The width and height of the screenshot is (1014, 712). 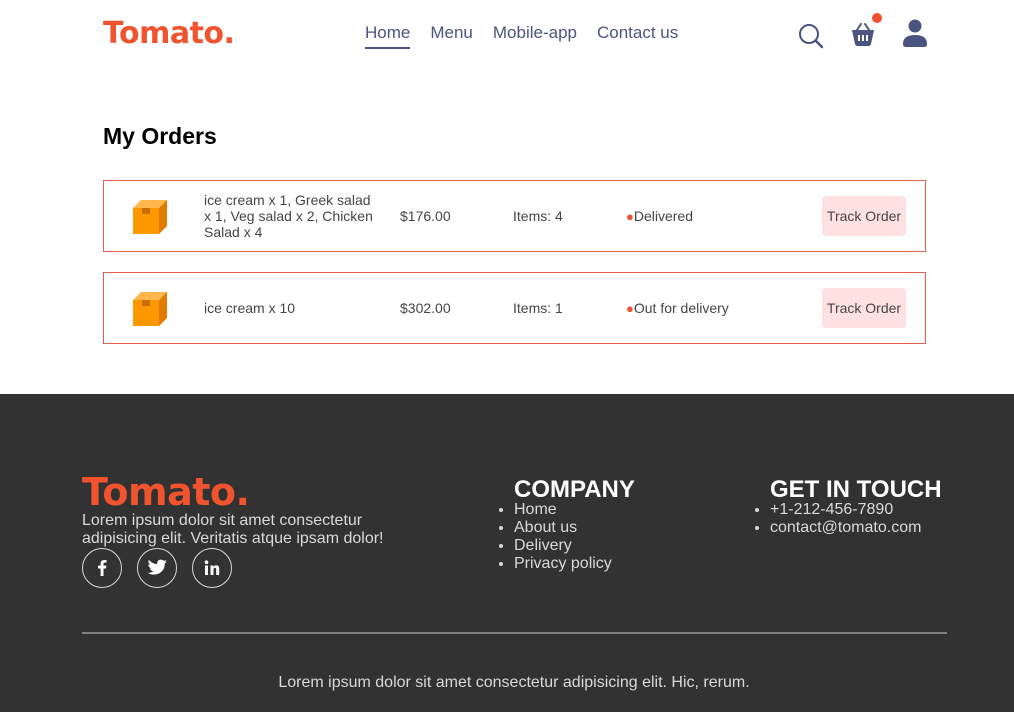 I want to click on footer-logo: Tomato., so click(x=166, y=492).